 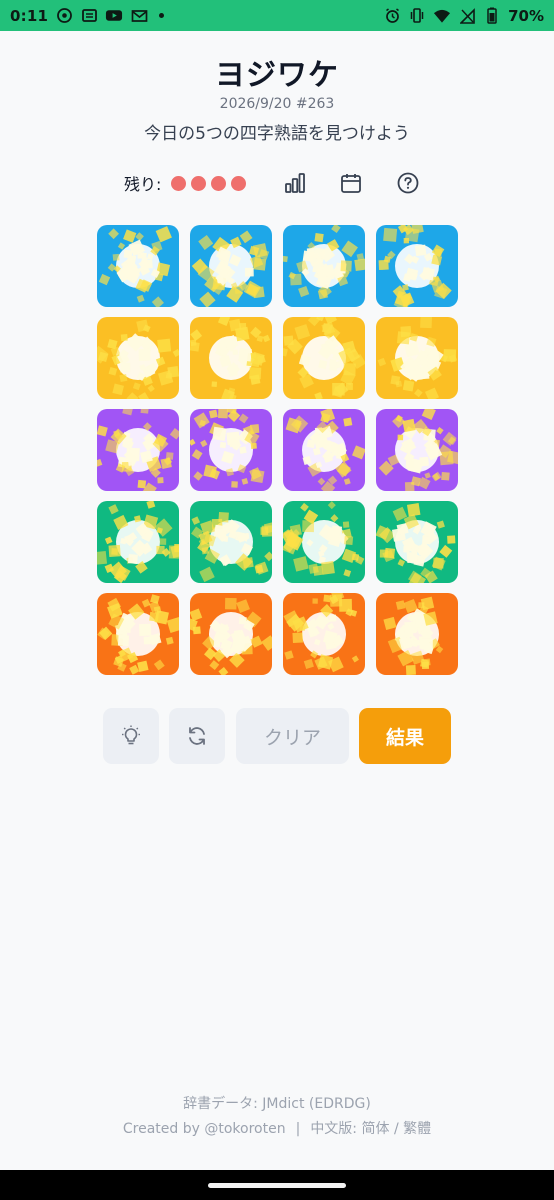 I want to click on app-title: ヨジワケ, so click(x=277, y=75).